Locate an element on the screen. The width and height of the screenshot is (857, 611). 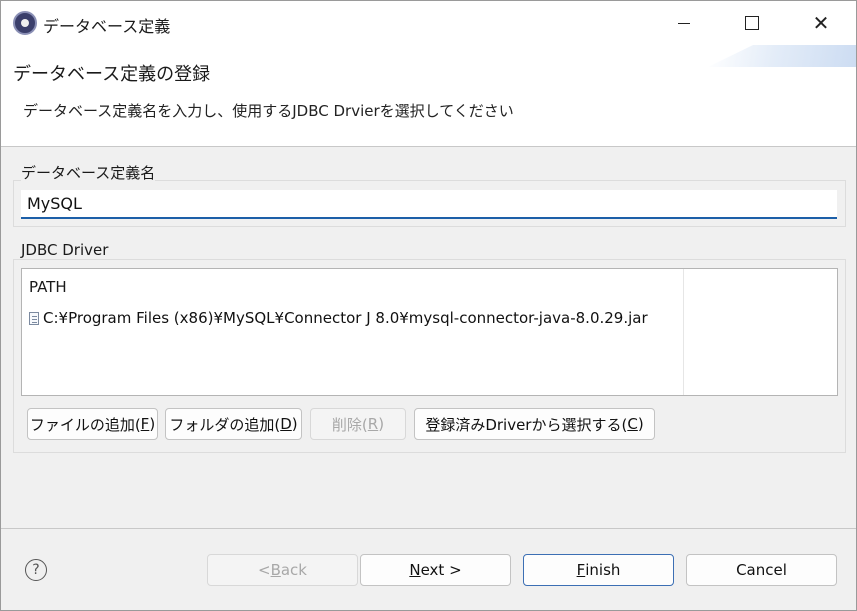
back-rest: ack is located at coordinates (293, 570).